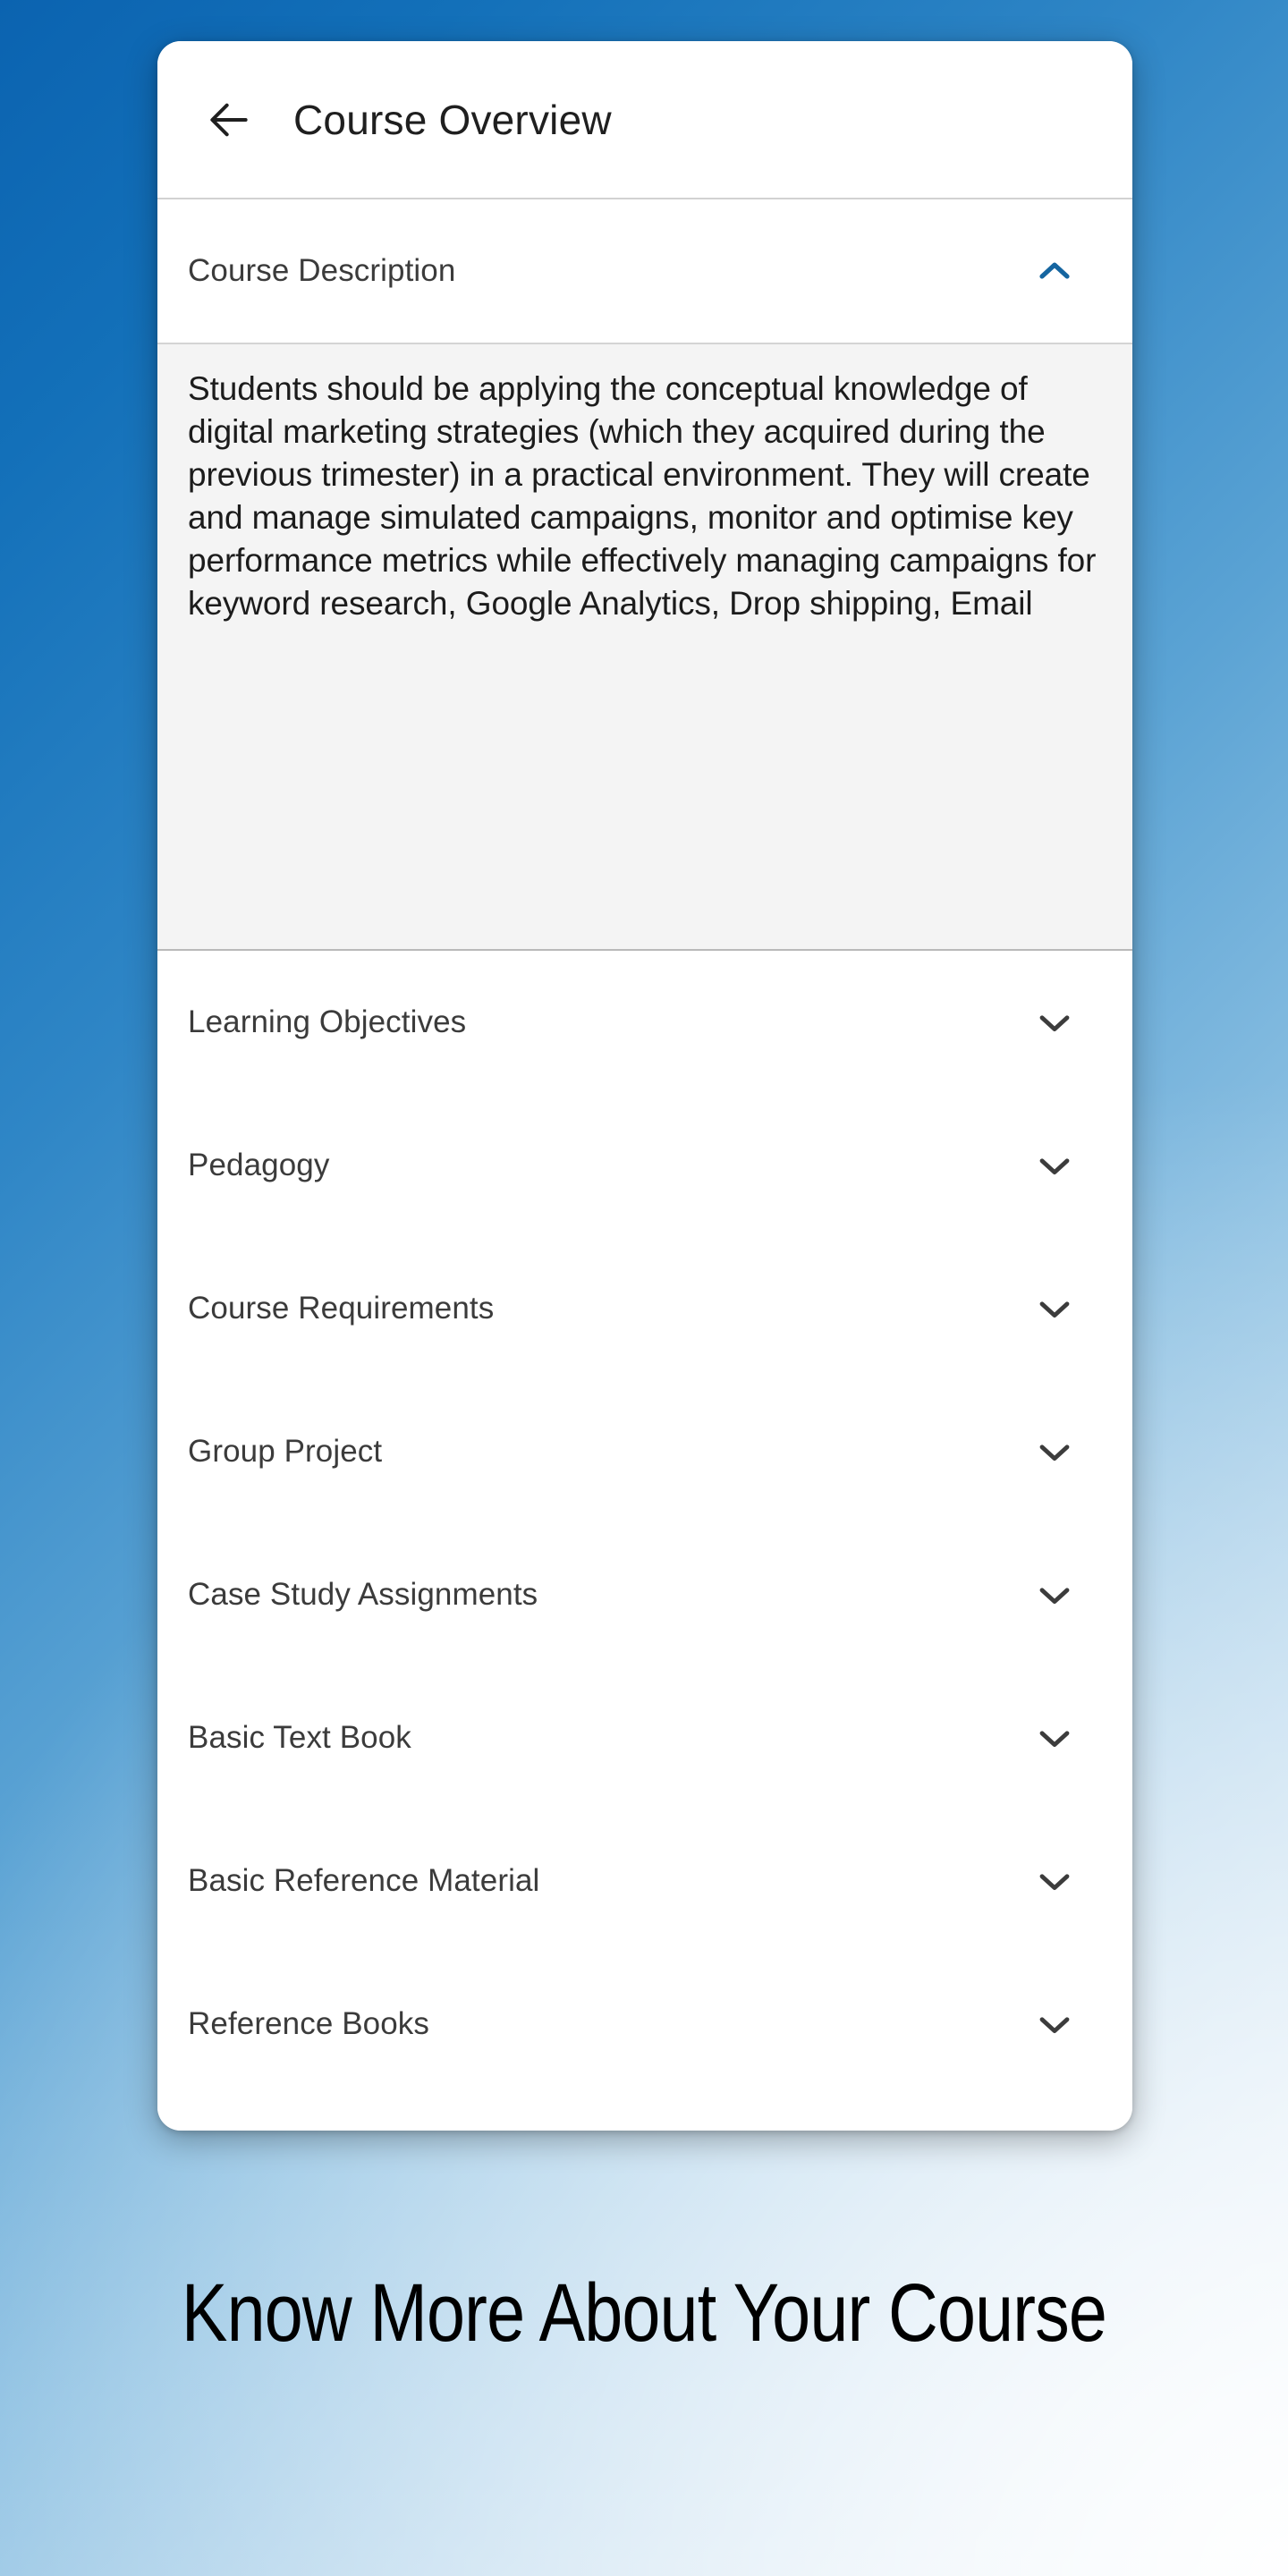 The width and height of the screenshot is (1288, 2576). I want to click on accordion-label: Basic Text Book, so click(299, 1737).